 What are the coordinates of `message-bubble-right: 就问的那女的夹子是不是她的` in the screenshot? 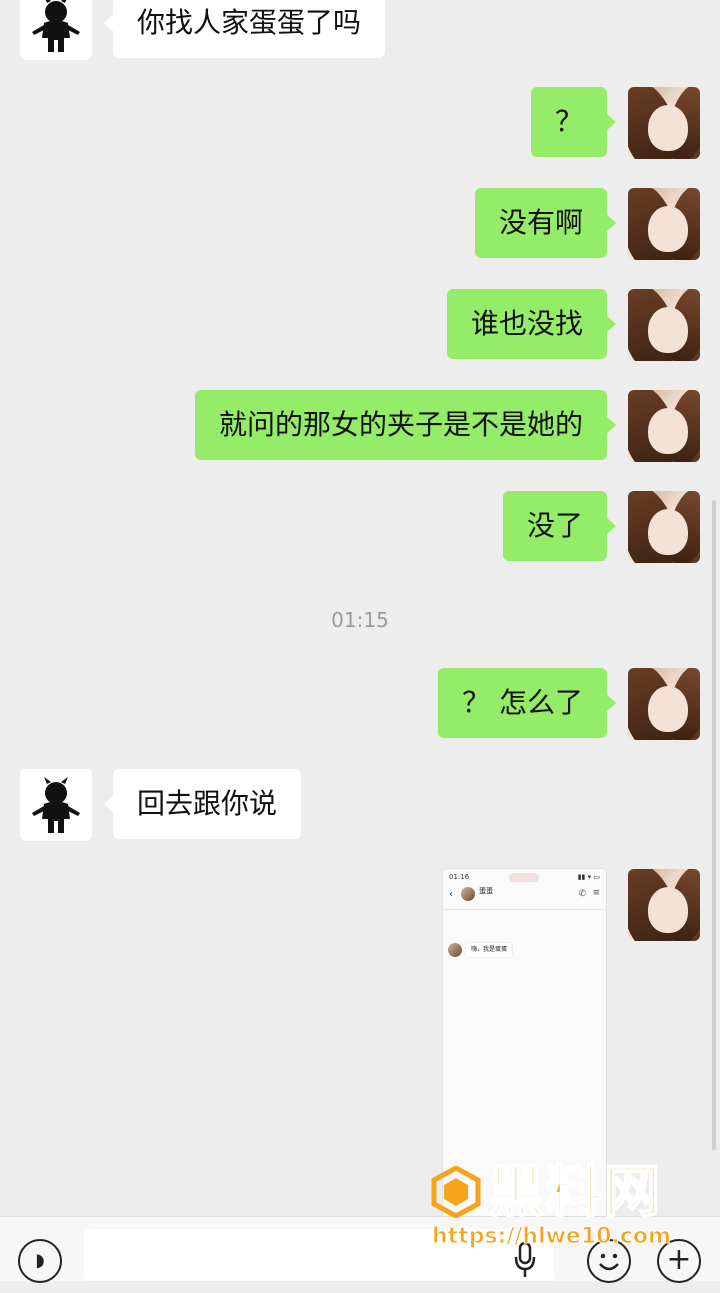 It's located at (405, 425).